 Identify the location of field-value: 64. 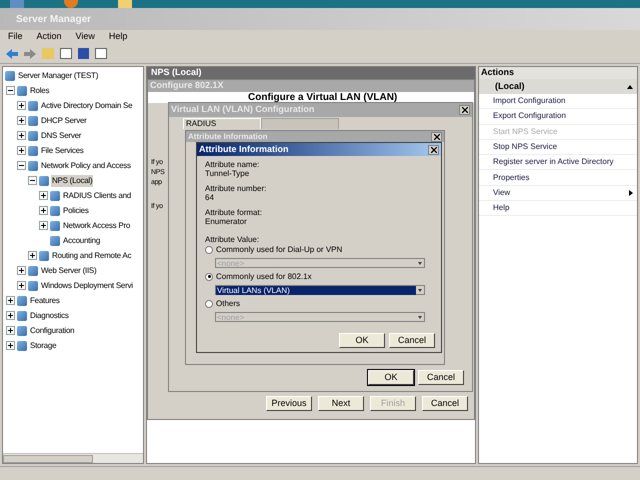
(209, 197).